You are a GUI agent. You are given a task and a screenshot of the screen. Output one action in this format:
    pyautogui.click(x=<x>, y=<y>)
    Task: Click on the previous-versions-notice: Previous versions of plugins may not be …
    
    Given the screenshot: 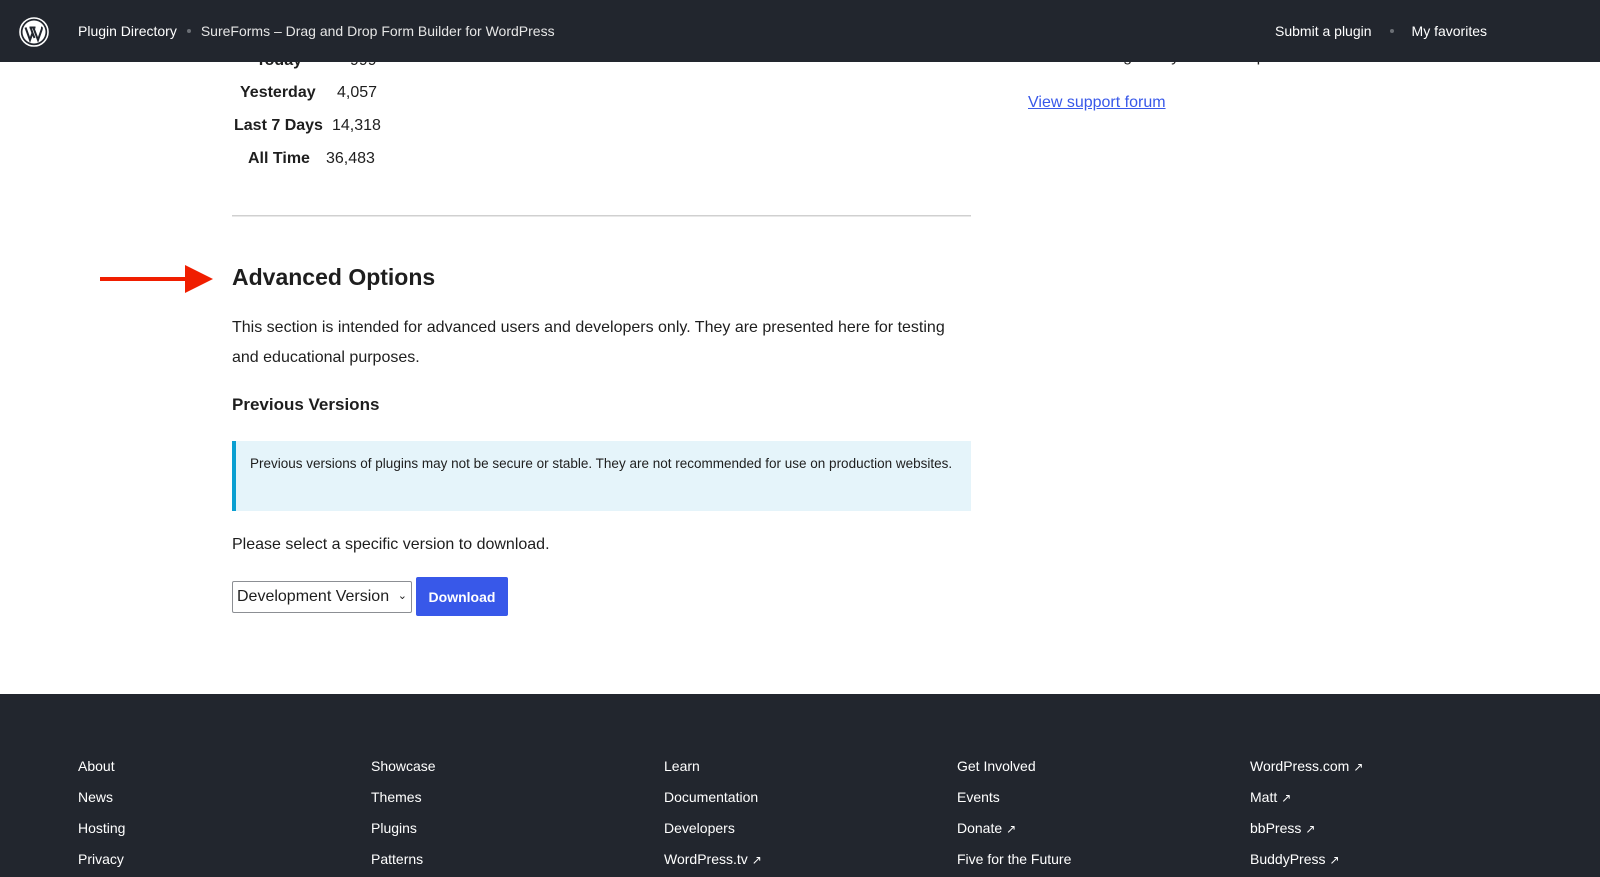 What is the action you would take?
    pyautogui.click(x=601, y=476)
    